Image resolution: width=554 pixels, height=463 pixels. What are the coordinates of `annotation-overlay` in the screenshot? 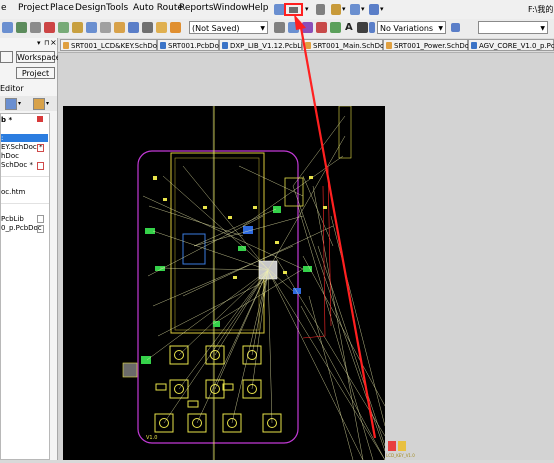 It's located at (335, 226).